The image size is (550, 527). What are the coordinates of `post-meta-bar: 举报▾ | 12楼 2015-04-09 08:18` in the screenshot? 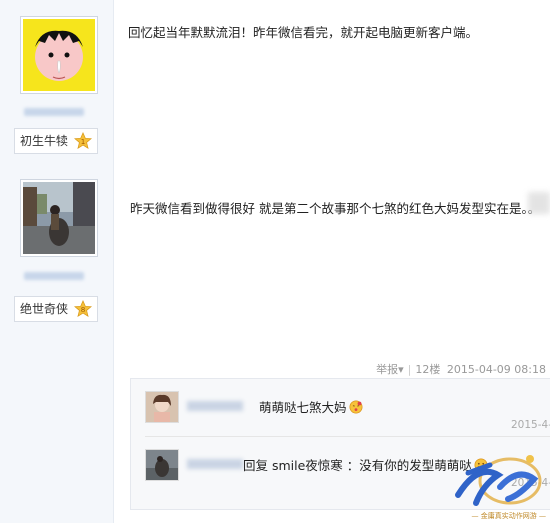 It's located at (461, 369).